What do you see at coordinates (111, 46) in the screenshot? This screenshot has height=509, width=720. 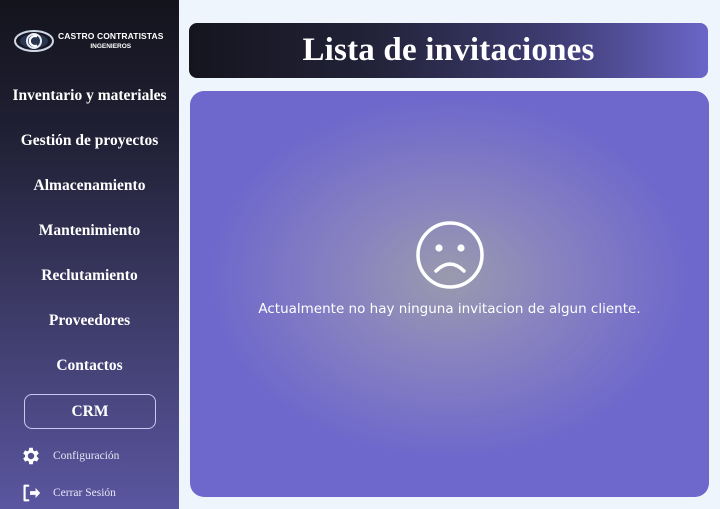 I see `brand-subtitle: INGENIEROS` at bounding box center [111, 46].